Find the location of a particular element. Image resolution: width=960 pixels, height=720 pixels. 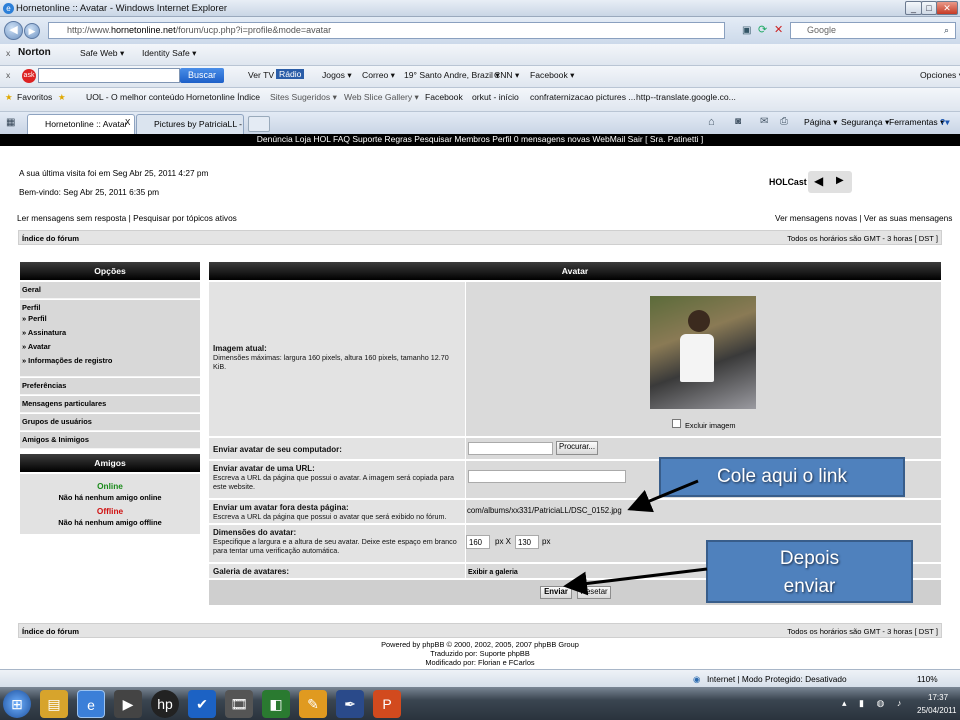

explorer-icon: ▤ is located at coordinates (54, 704).